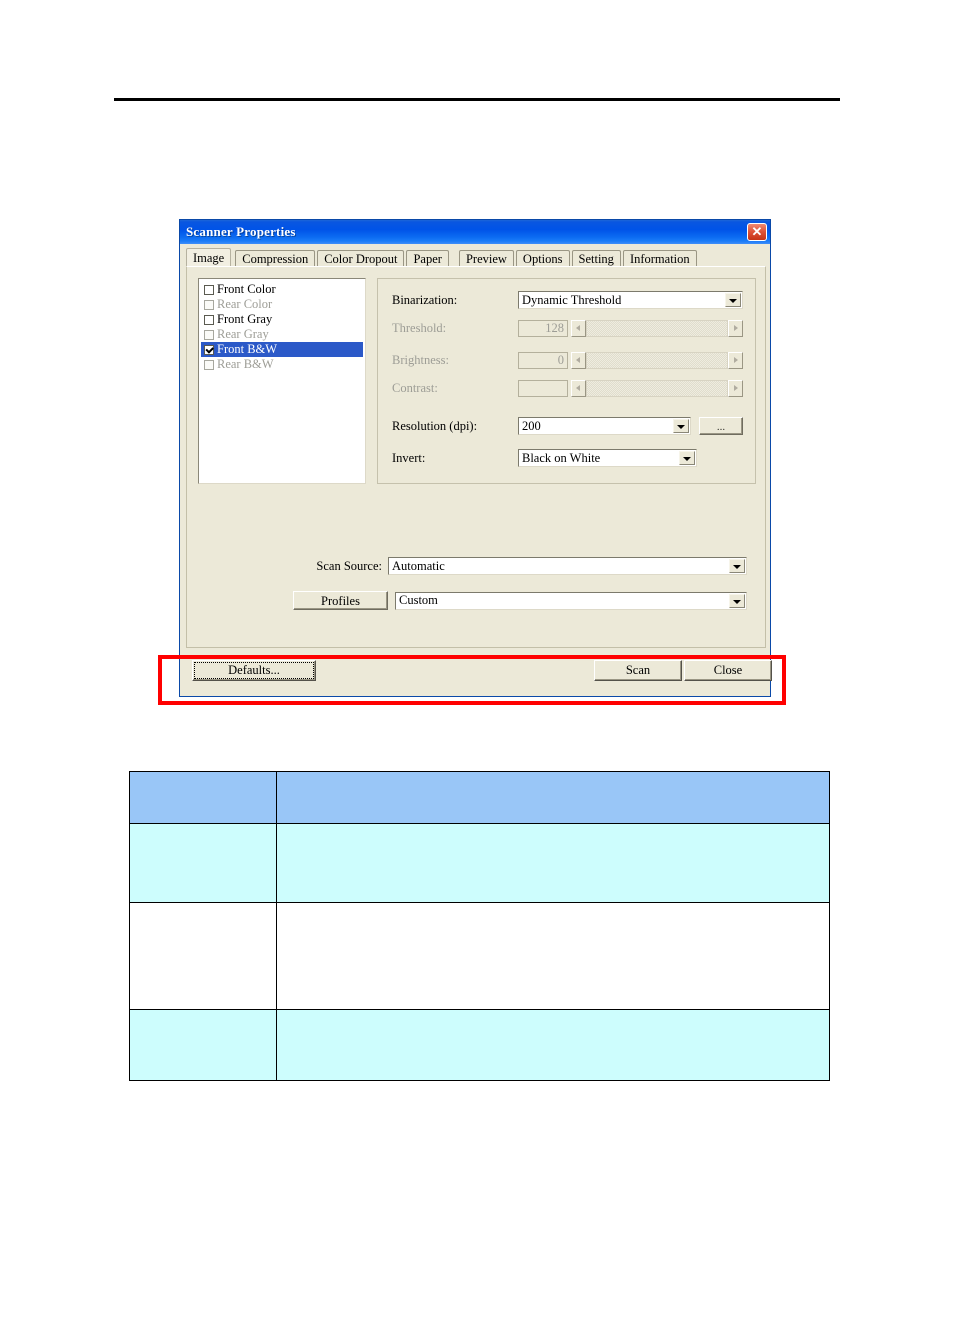 The height and width of the screenshot is (1336, 954). I want to click on list-item-front-gray: Front Gray, so click(282, 319).